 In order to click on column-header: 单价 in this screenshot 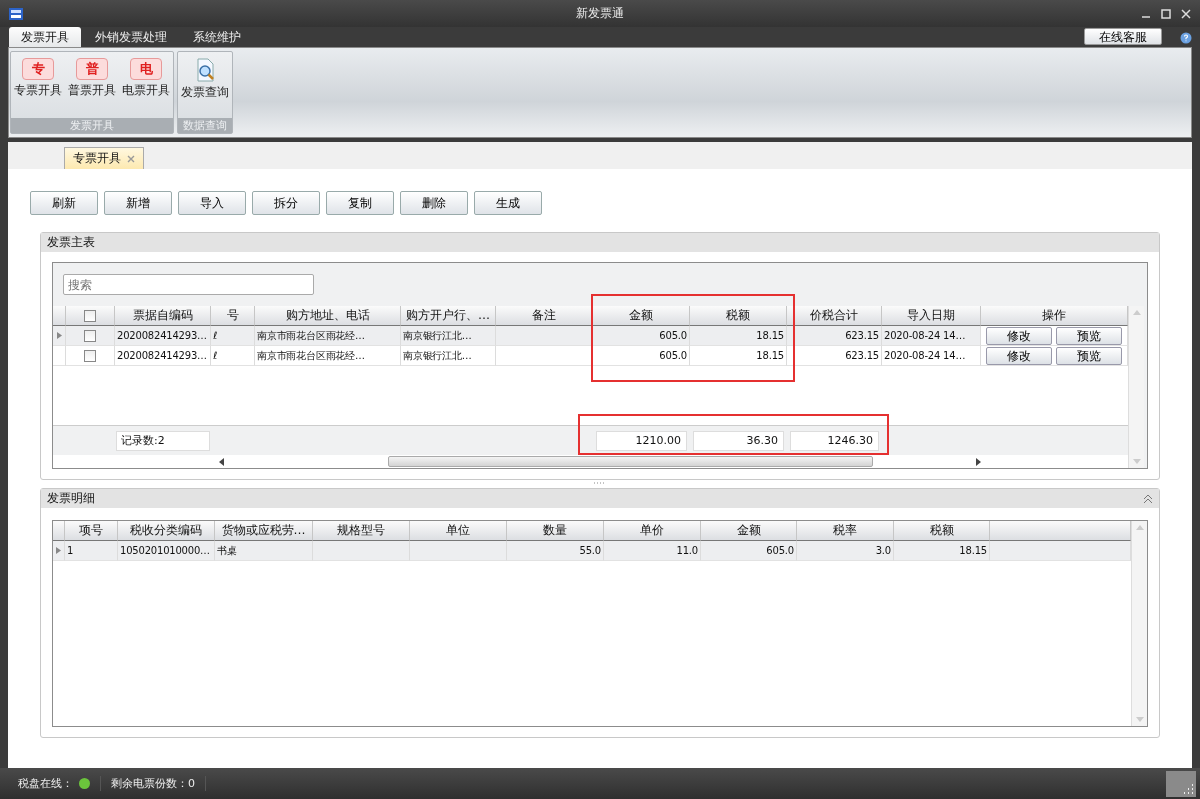, I will do `click(652, 531)`.